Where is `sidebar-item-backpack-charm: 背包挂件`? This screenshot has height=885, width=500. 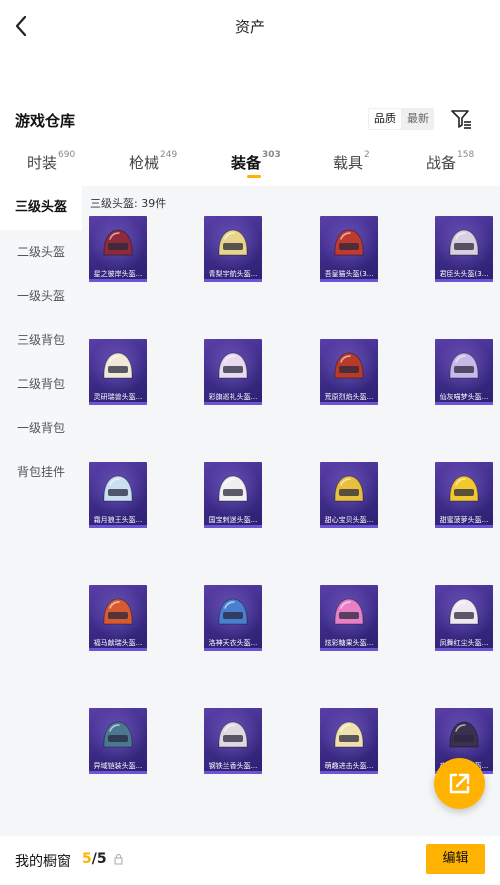
sidebar-item-backpack-charm: 背包挂件 is located at coordinates (41, 472).